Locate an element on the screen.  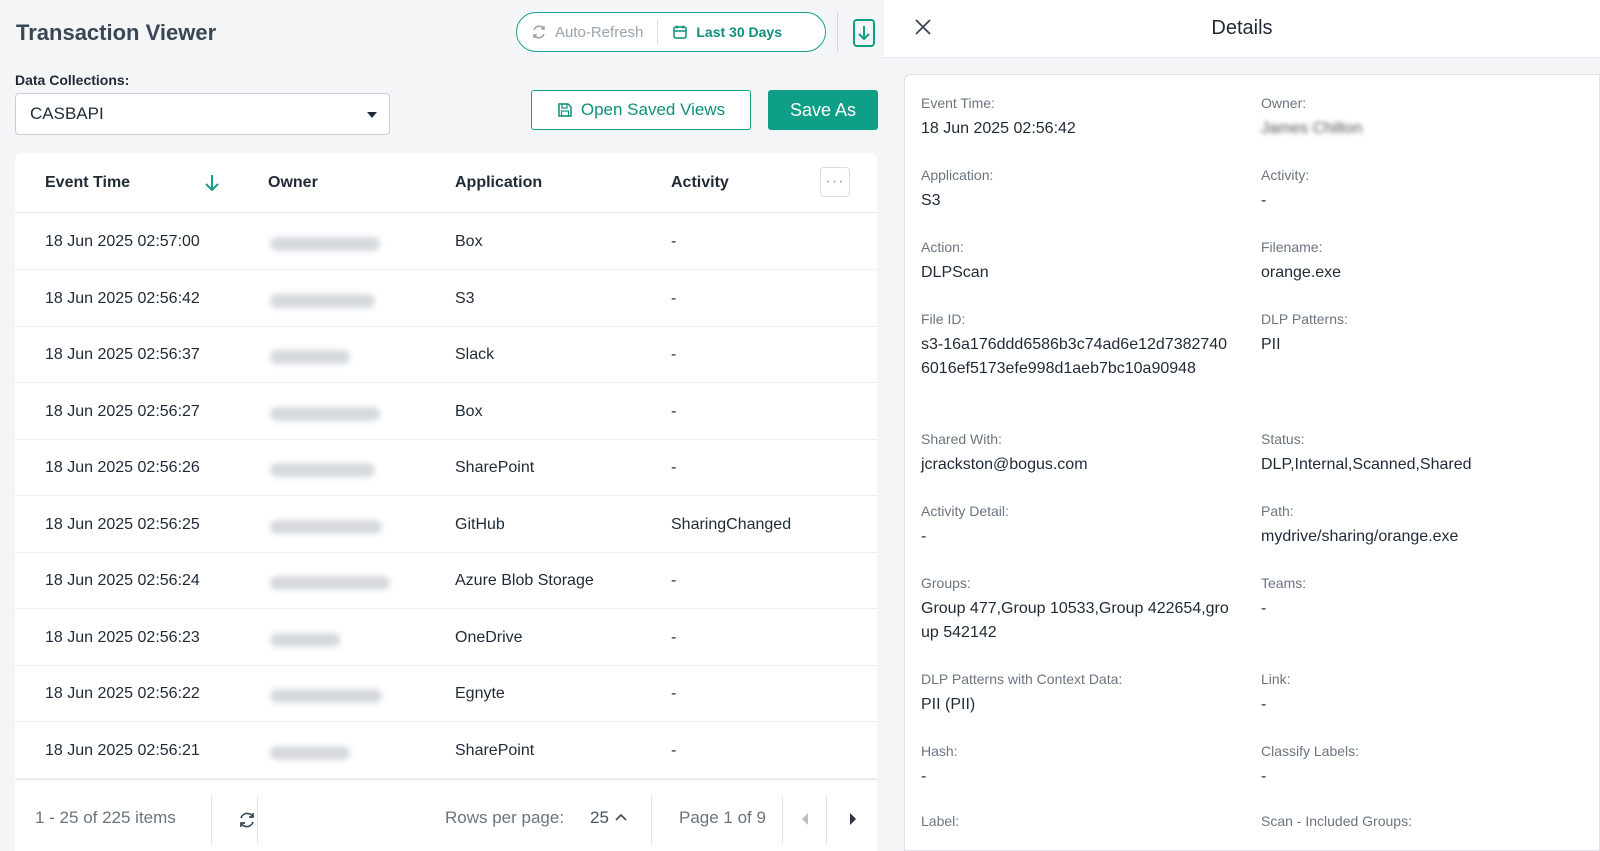
detail-field-value: PII is located at coordinates (1271, 344).